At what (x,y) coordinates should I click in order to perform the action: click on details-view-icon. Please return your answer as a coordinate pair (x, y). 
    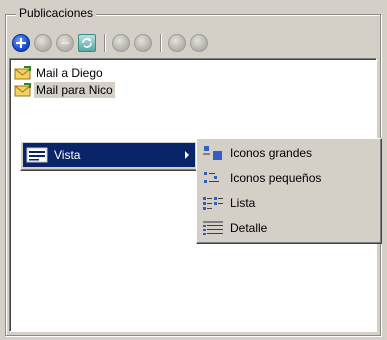
    Looking at the image, I should click on (213, 228).